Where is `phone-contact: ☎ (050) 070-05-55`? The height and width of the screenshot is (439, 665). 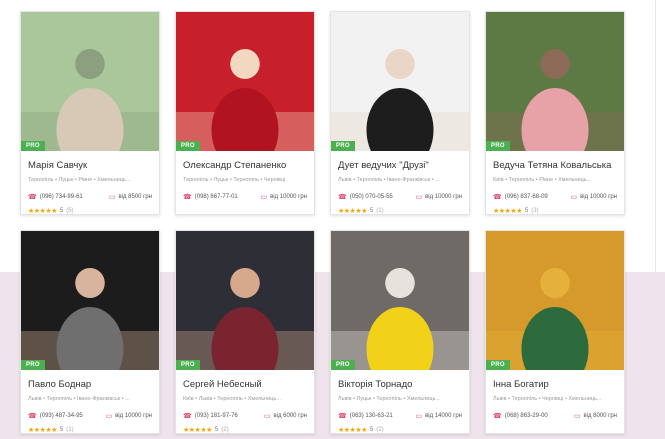 phone-contact: ☎ (050) 070-05-55 is located at coordinates (365, 197).